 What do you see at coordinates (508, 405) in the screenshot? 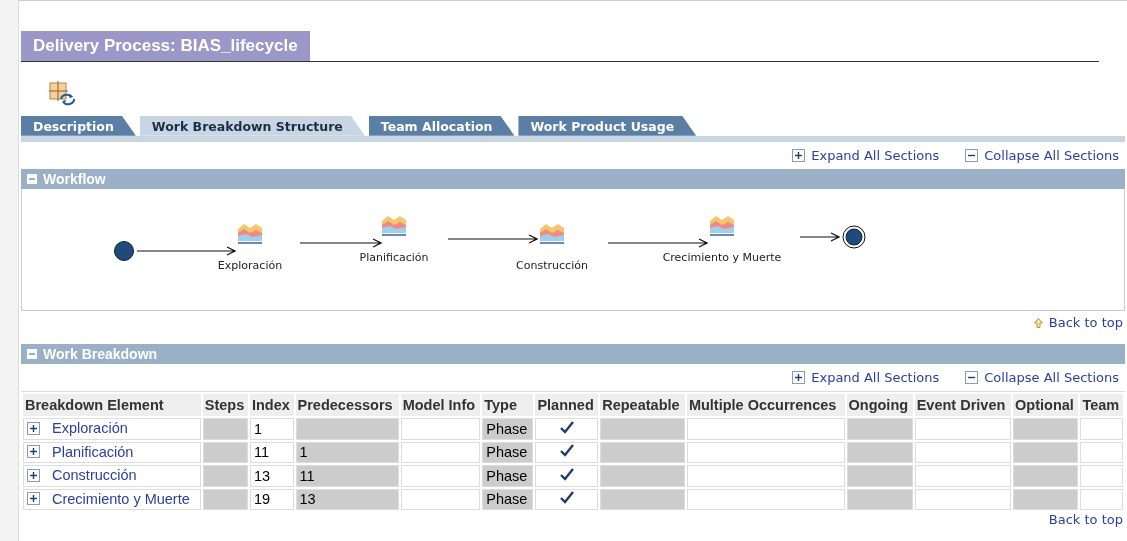
I see `column-header: Type` at bounding box center [508, 405].